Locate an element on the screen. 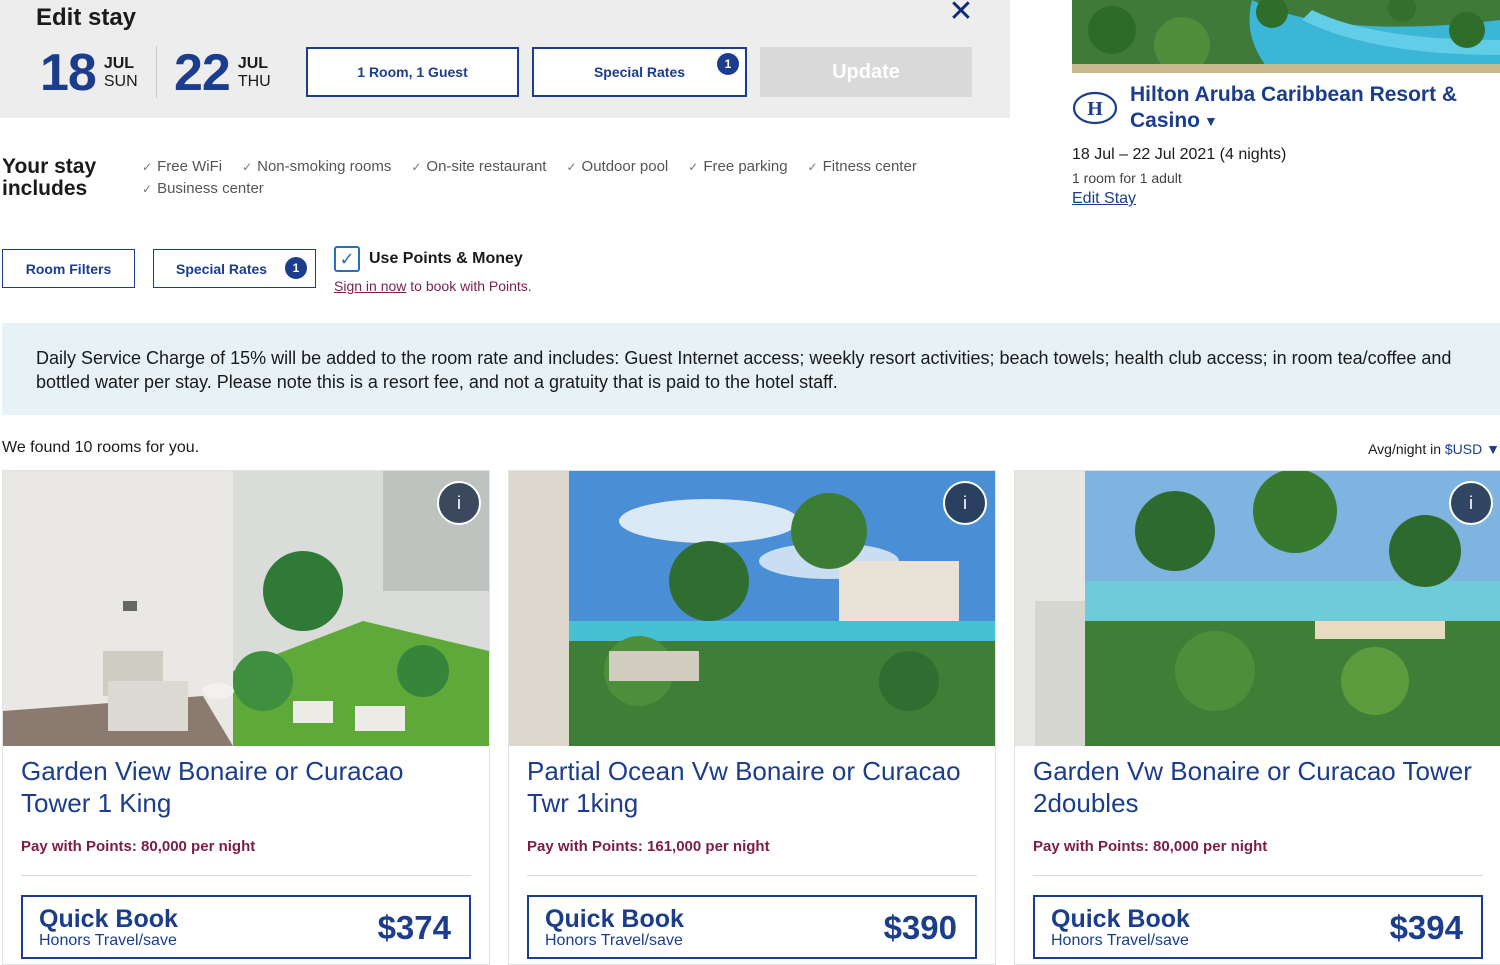 The image size is (1500, 965). update-button: Update is located at coordinates (866, 72).